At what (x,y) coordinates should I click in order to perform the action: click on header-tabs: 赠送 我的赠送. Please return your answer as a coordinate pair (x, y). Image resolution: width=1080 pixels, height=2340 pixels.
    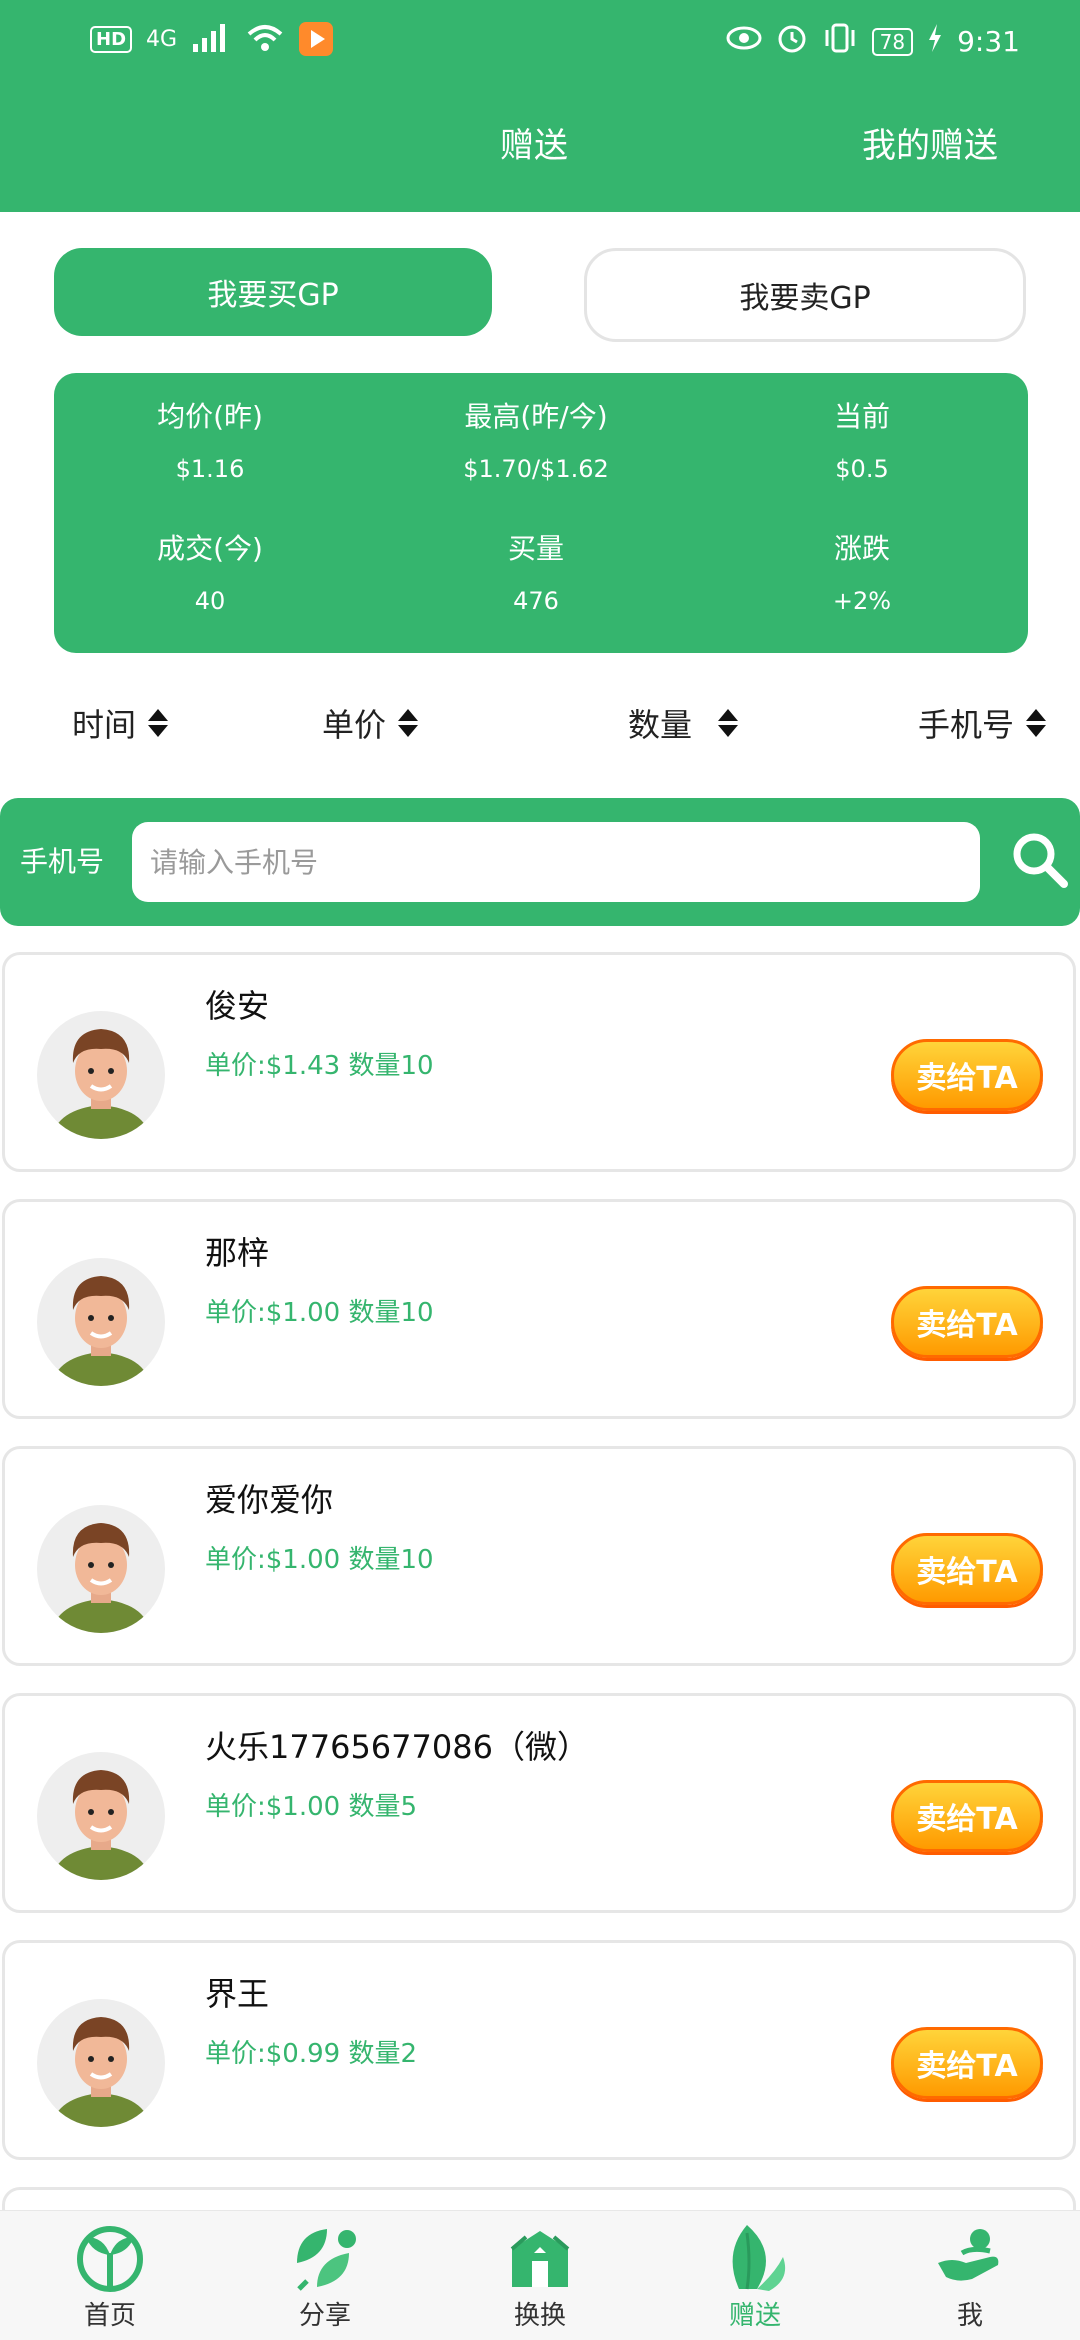
    Looking at the image, I should click on (540, 148).